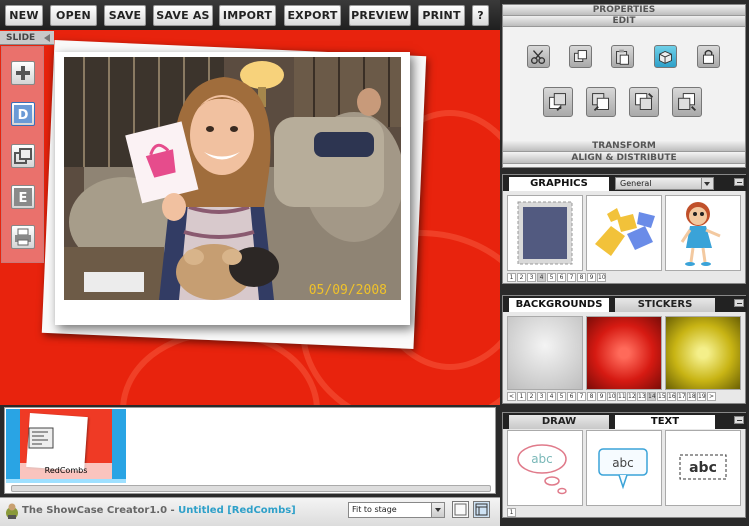 The height and width of the screenshot is (526, 749). What do you see at coordinates (27, 38) in the screenshot?
I see `slide-panel-header: SLIDE` at bounding box center [27, 38].